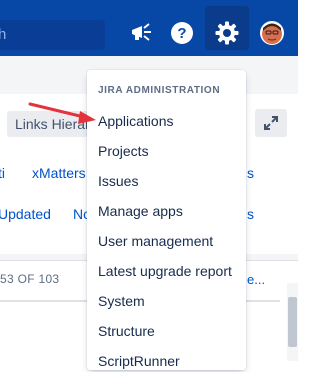 This screenshot has width=320, height=372. What do you see at coordinates (159, 90) in the screenshot?
I see `menu-heading: JIRA ADMINISTRATION` at bounding box center [159, 90].